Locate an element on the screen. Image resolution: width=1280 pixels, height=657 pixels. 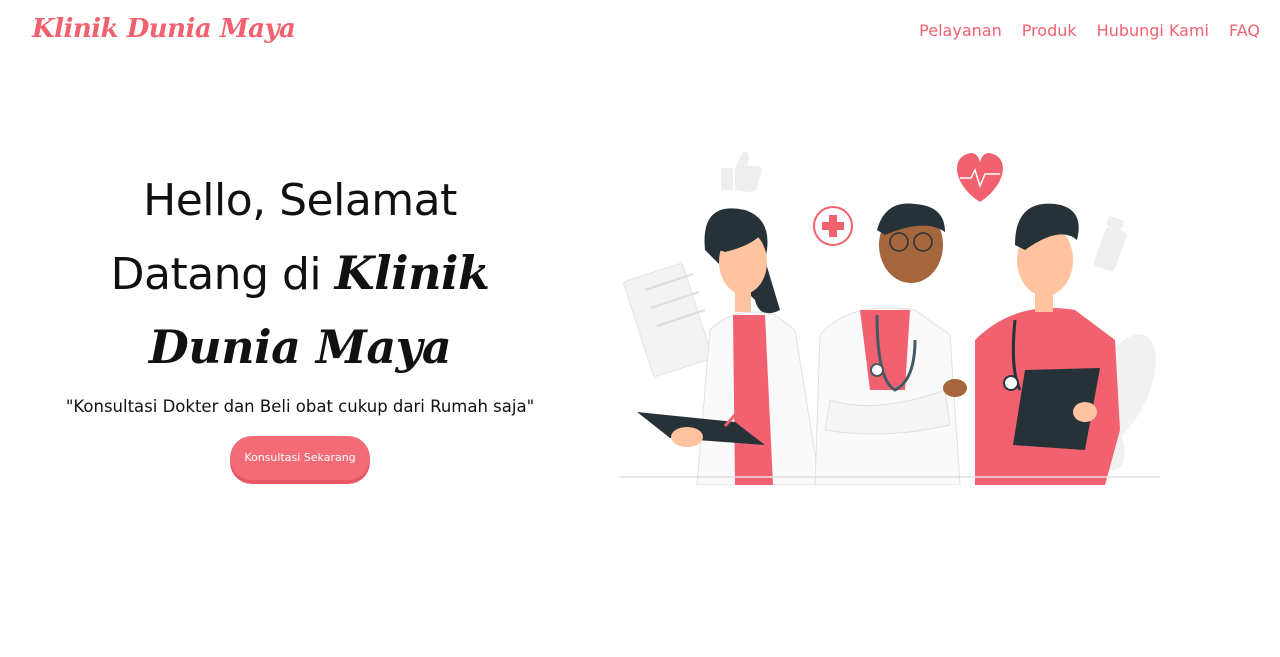
hero-title-line1: Hello, Selamat is located at coordinates (300, 200).